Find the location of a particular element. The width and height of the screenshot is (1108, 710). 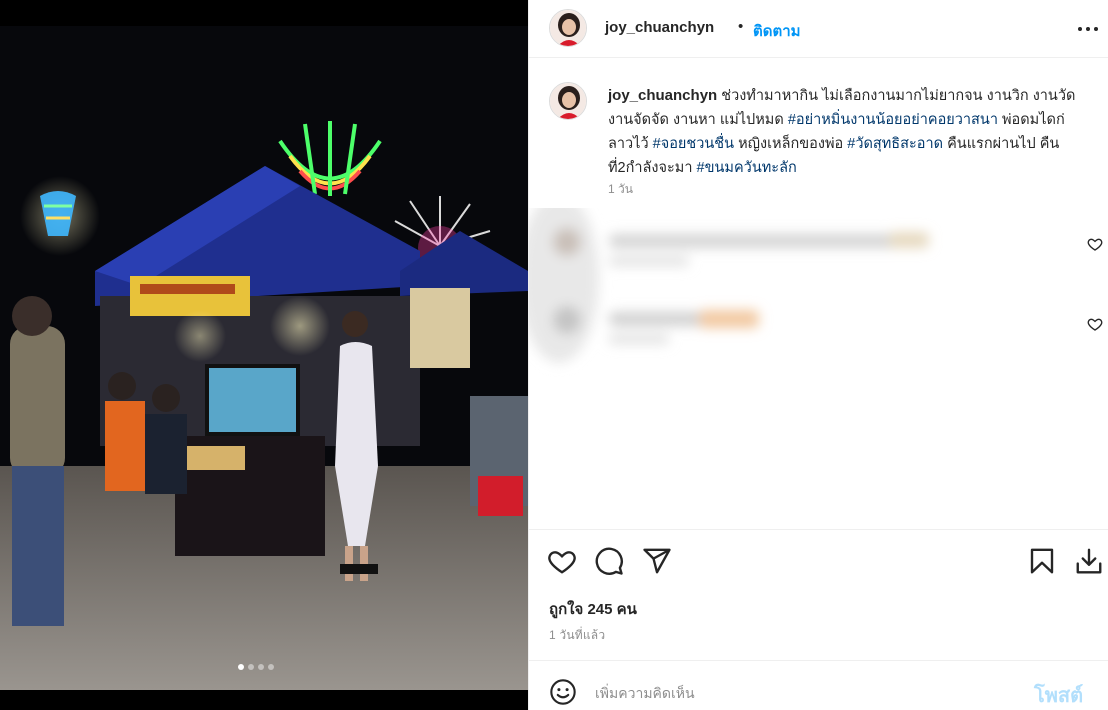

media-letterbox-bottom is located at coordinates (264, 700).